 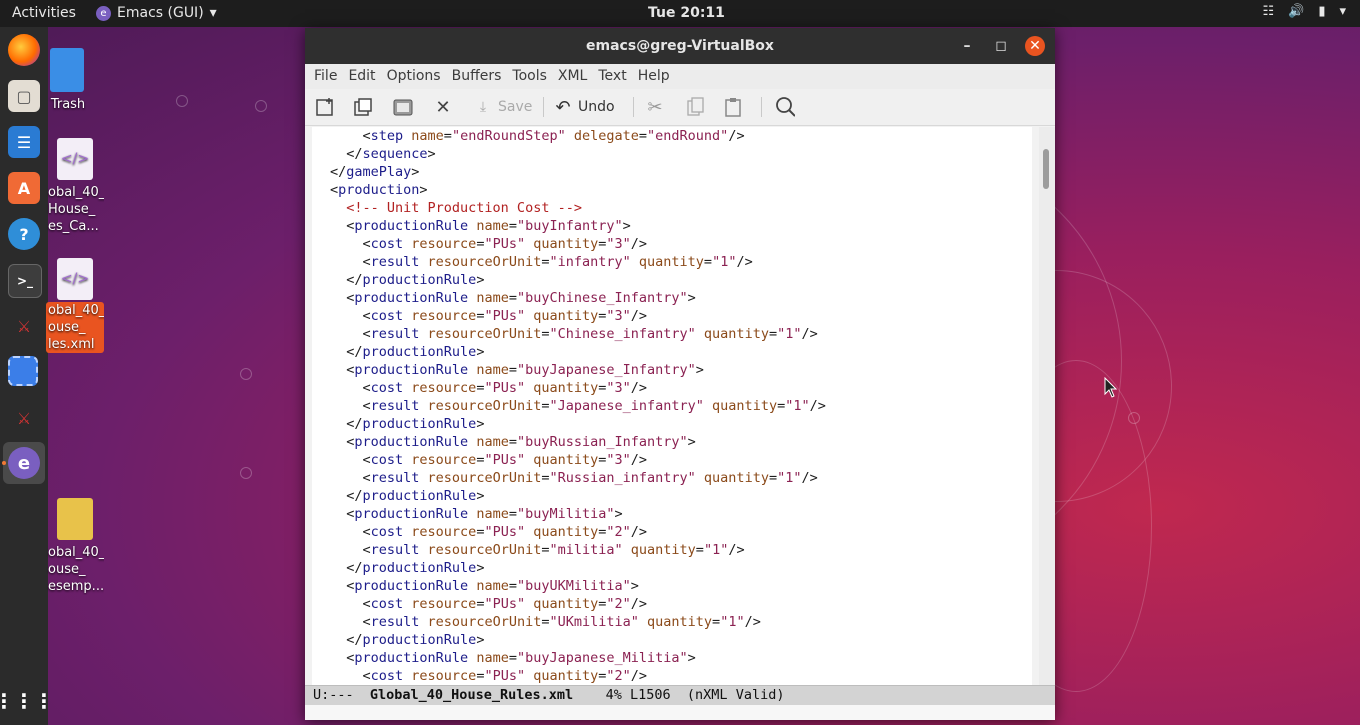 What do you see at coordinates (325, 107) in the screenshot?
I see `new-file-button` at bounding box center [325, 107].